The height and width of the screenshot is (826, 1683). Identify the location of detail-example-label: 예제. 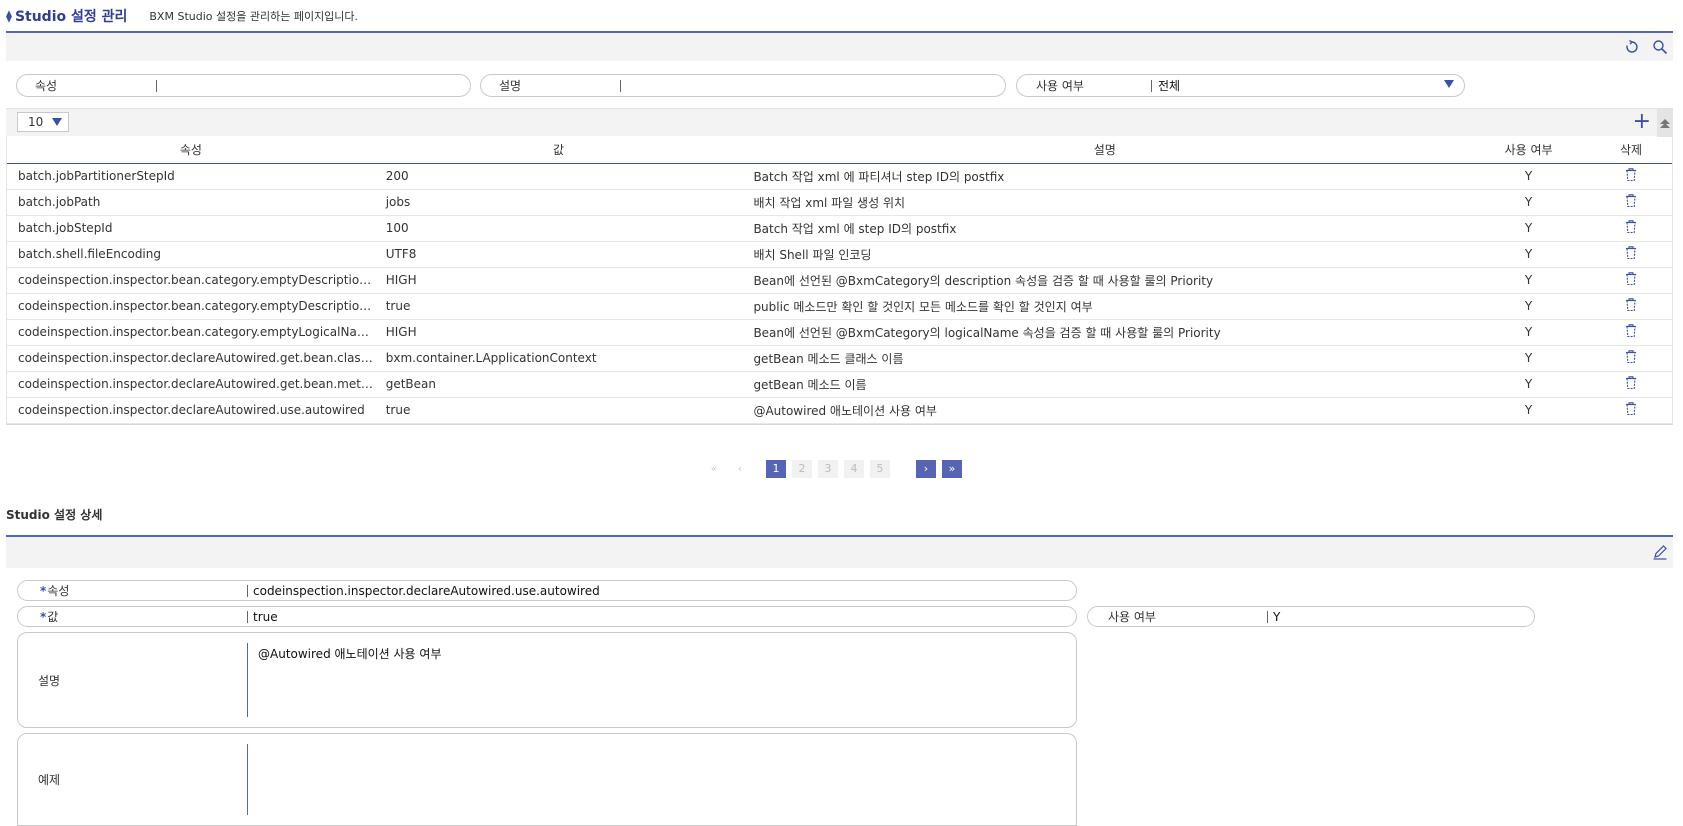
(133, 779).